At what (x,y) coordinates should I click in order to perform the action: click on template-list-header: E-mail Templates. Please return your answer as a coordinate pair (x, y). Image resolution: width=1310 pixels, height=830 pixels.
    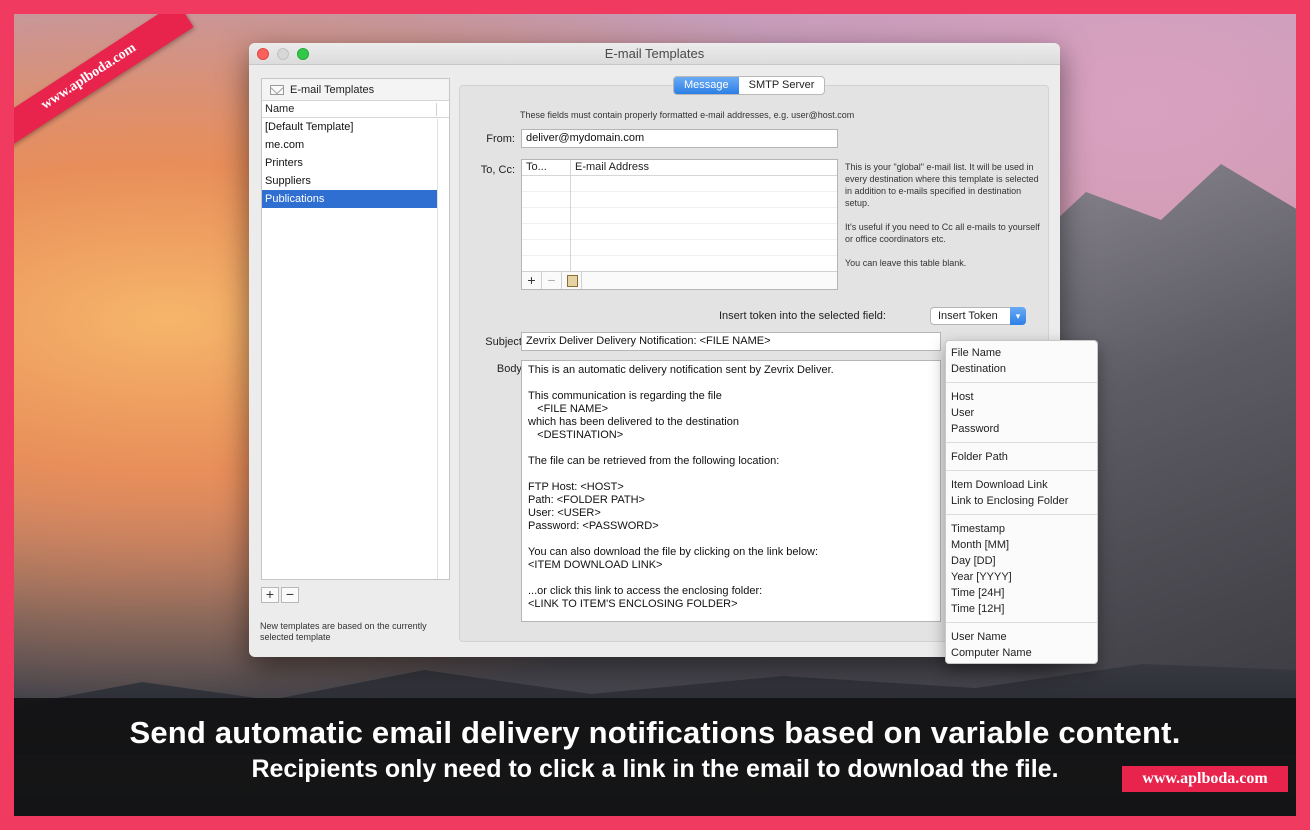
    Looking at the image, I should click on (355, 90).